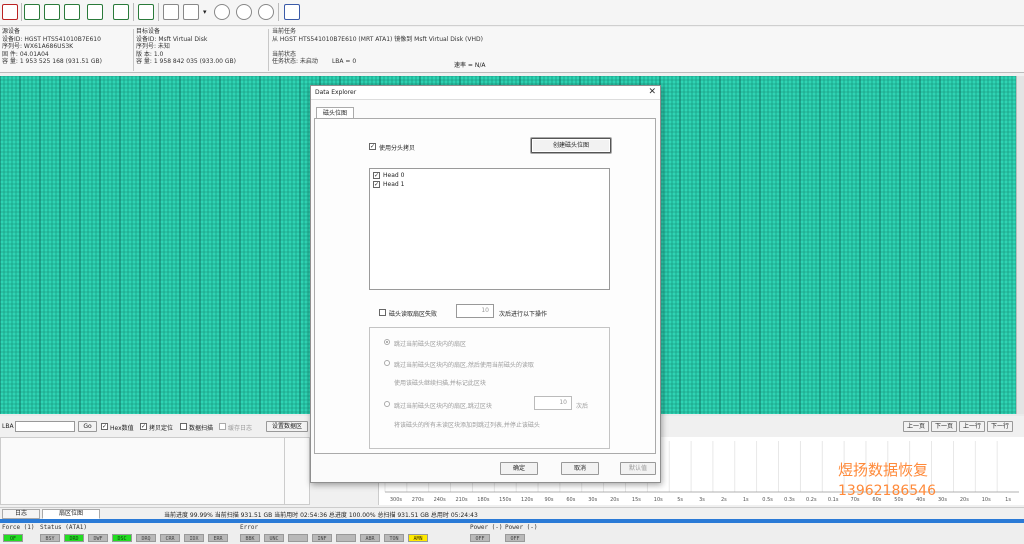 The image size is (1024, 544). Describe the element at coordinates (266, 12) in the screenshot. I see `stop-icon` at that location.